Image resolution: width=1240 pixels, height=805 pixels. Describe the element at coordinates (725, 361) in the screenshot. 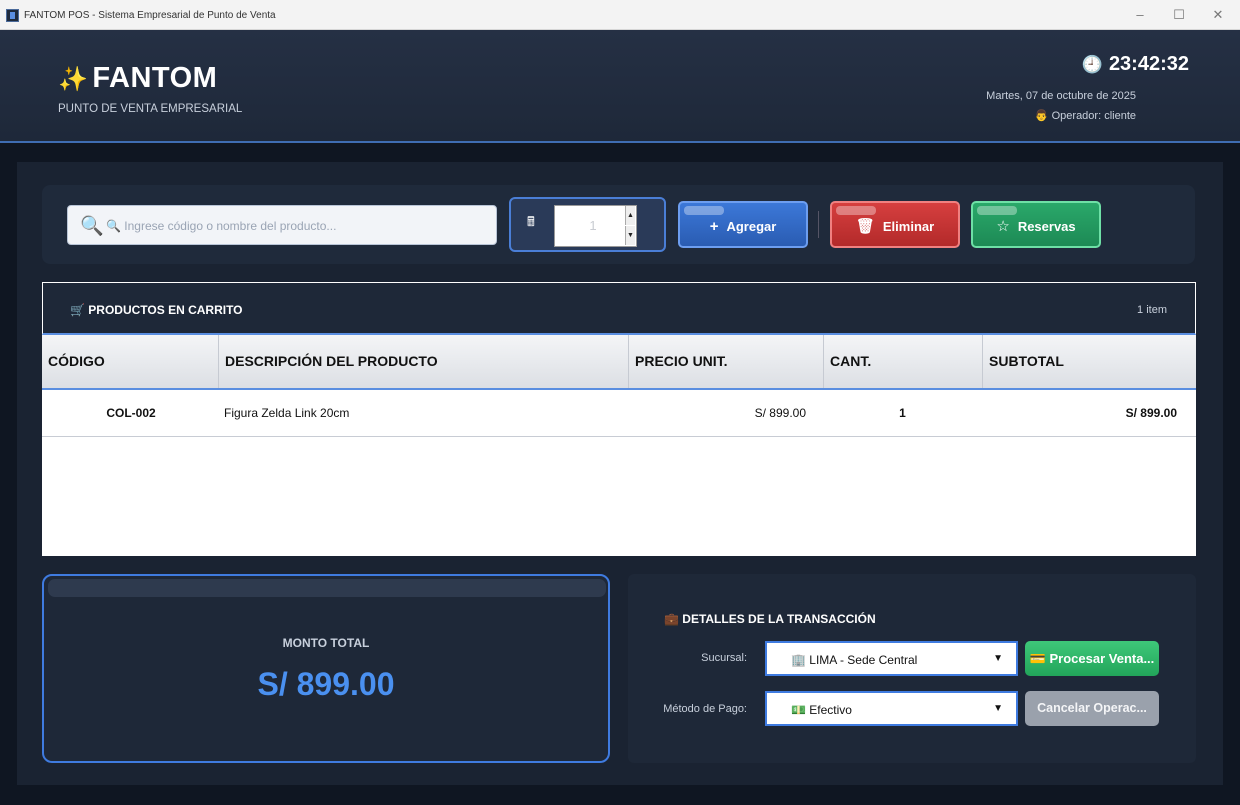

I see `column-header-unit-price: PRECIO UNIT.` at that location.